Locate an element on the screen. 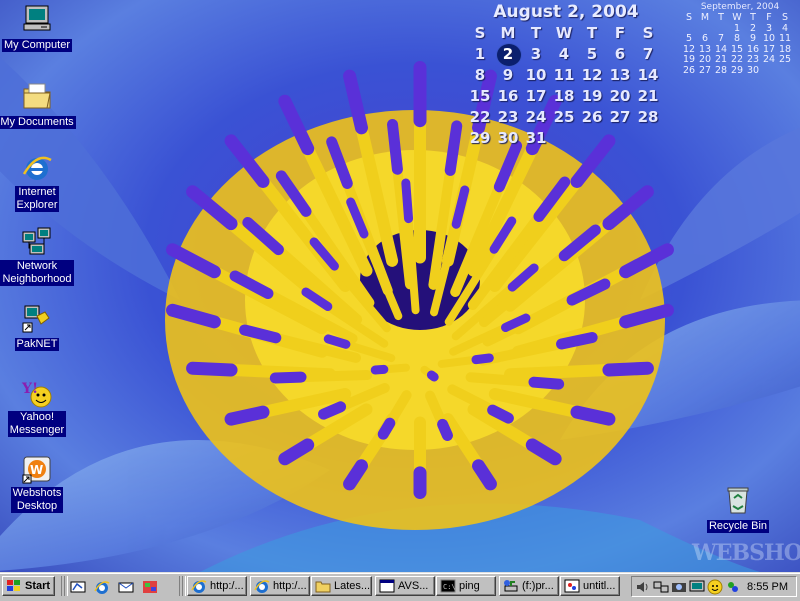 This screenshot has width=800, height=601. calendar-day: 26 is located at coordinates (592, 117).